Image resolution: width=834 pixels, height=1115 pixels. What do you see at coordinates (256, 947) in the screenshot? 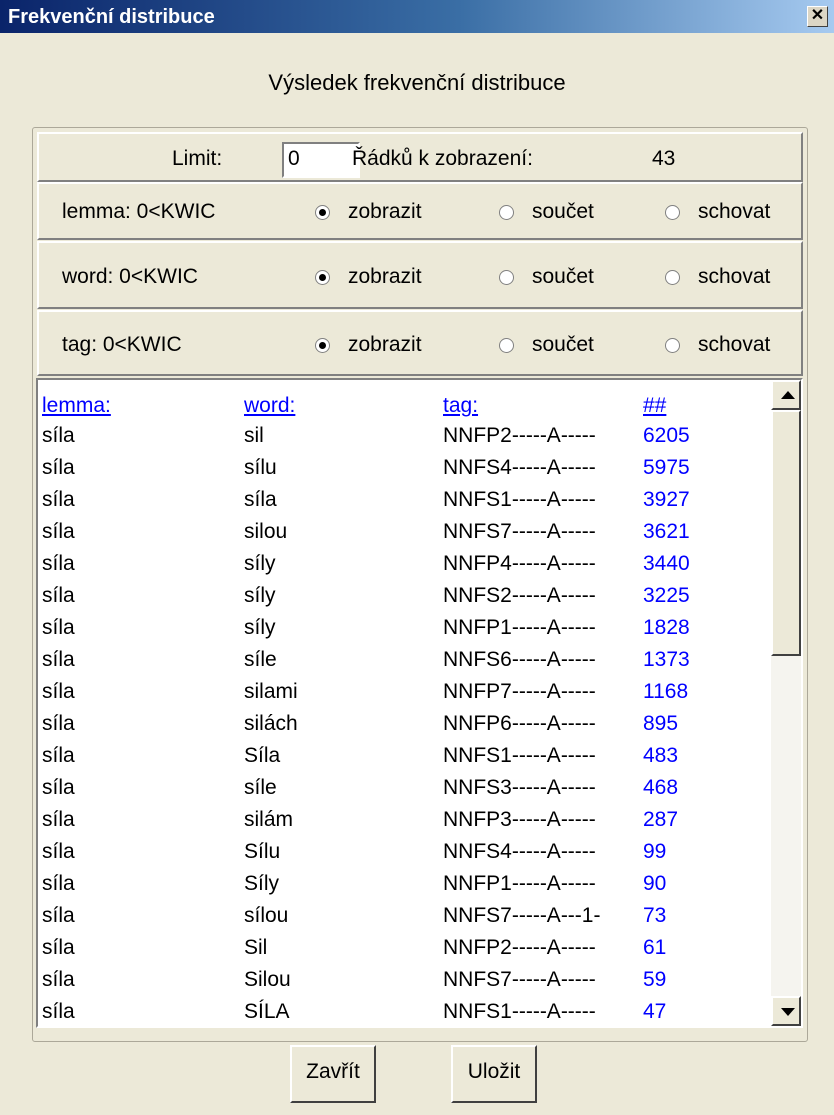
I see `cell-word: Sil` at bounding box center [256, 947].